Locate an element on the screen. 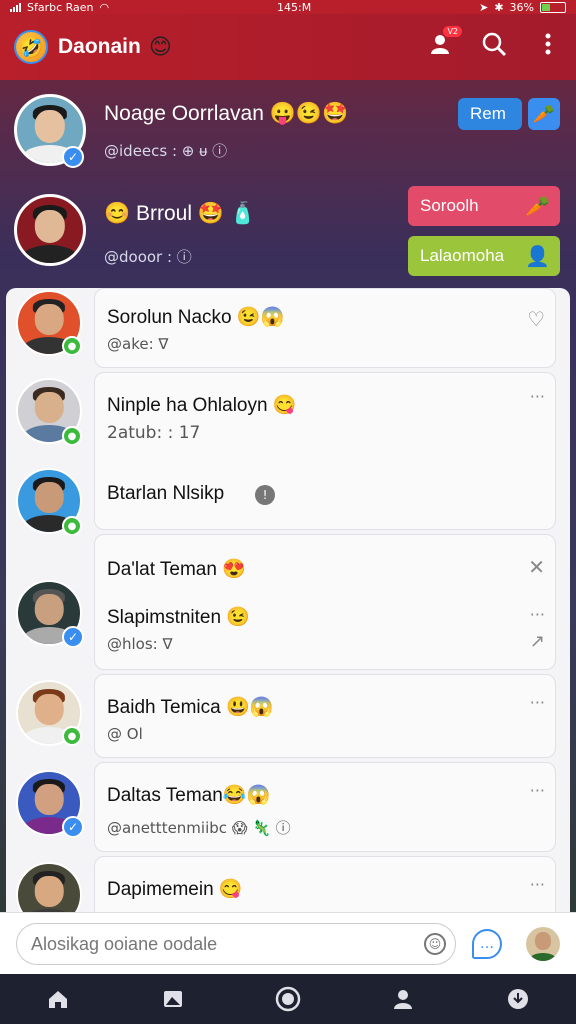 Image resolution: width=576 pixels, height=1024 pixels. battery-icon is located at coordinates (552, 7).